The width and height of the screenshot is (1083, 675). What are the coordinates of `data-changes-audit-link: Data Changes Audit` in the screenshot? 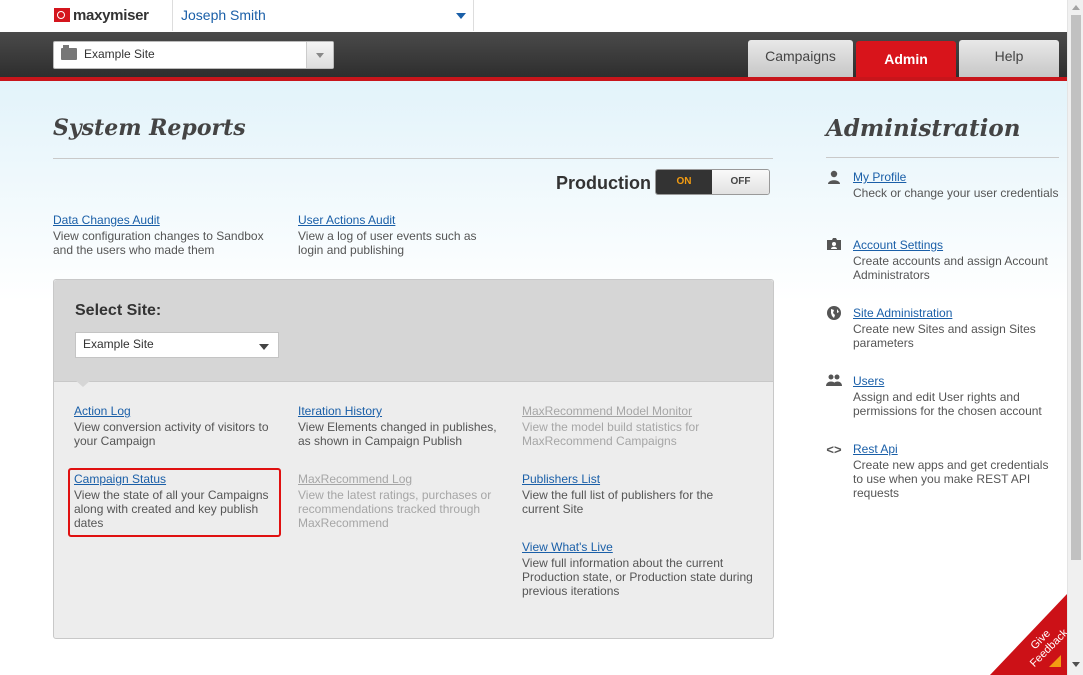 It's located at (163, 220).